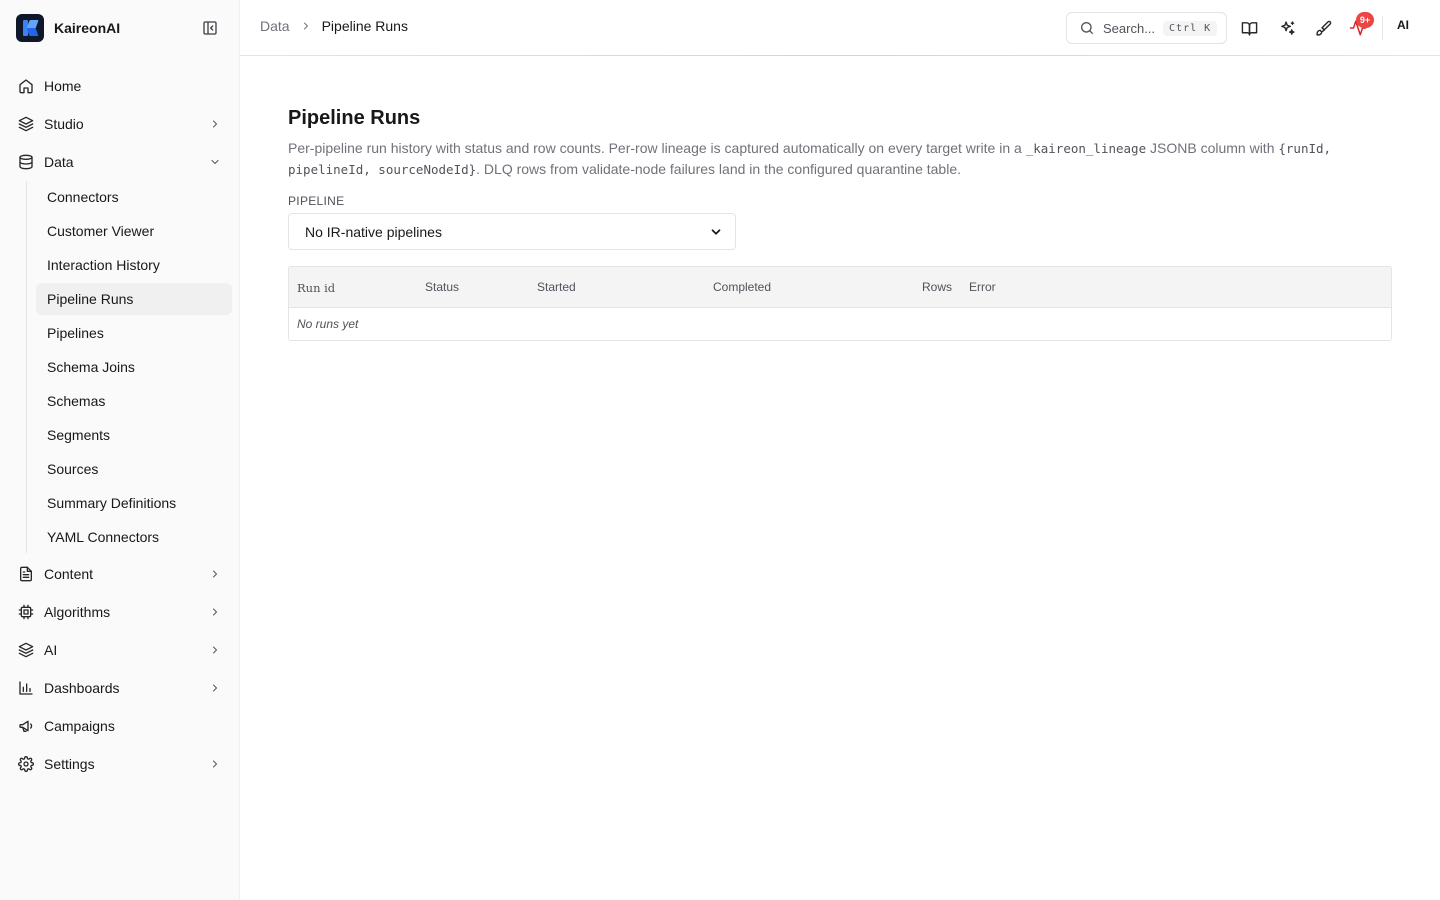 The height and width of the screenshot is (900, 1440). Describe the element at coordinates (1403, 25) in the screenshot. I see `ai-panel-button: AI` at that location.